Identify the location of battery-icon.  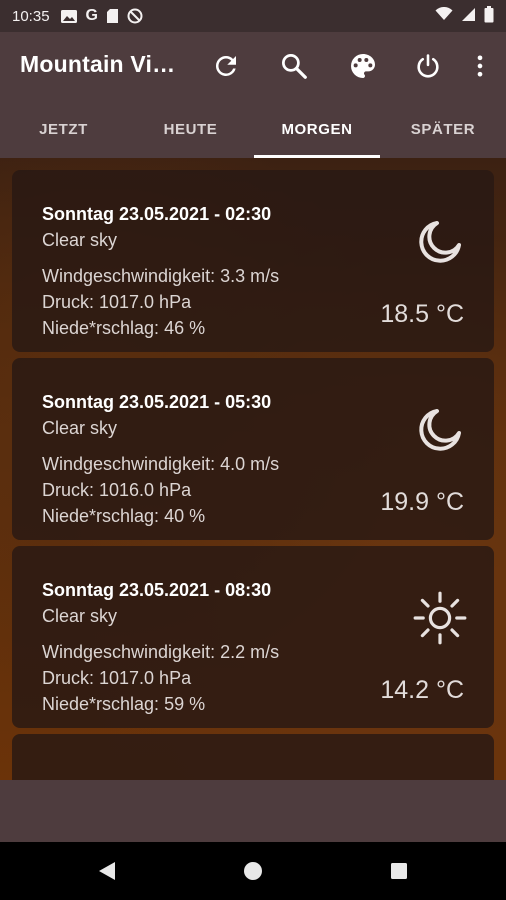
(489, 16).